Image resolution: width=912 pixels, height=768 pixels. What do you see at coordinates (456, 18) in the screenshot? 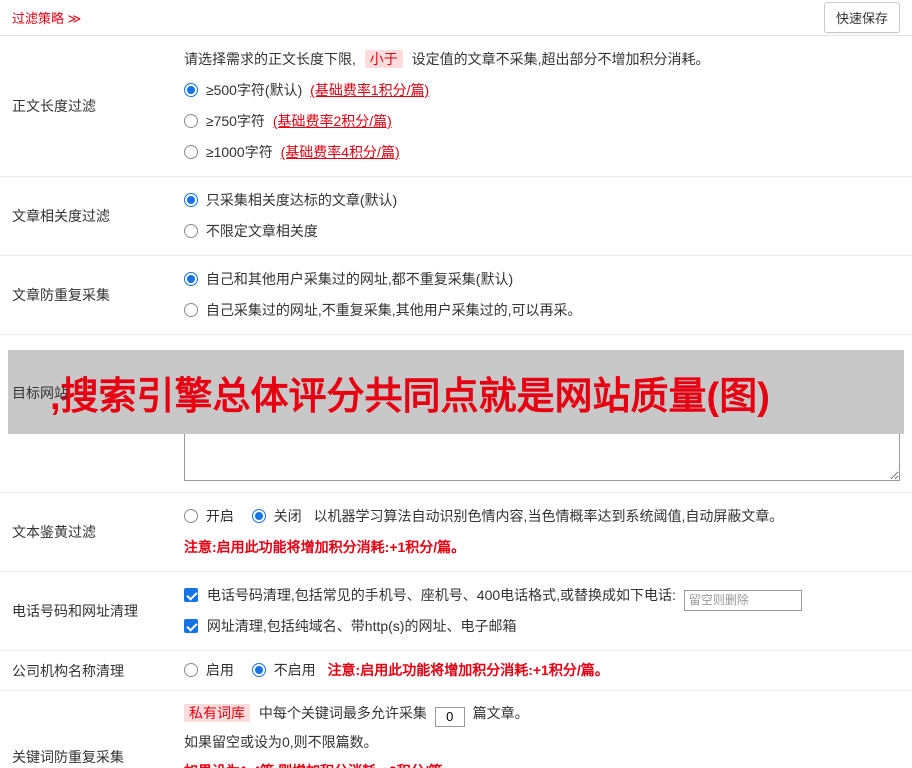
I see `header: 过滤策略 ≫ 快速保存` at bounding box center [456, 18].